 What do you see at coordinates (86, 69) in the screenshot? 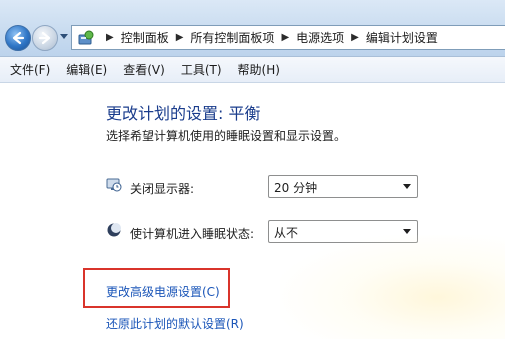
I see `menu-edit: 编辑(E)` at bounding box center [86, 69].